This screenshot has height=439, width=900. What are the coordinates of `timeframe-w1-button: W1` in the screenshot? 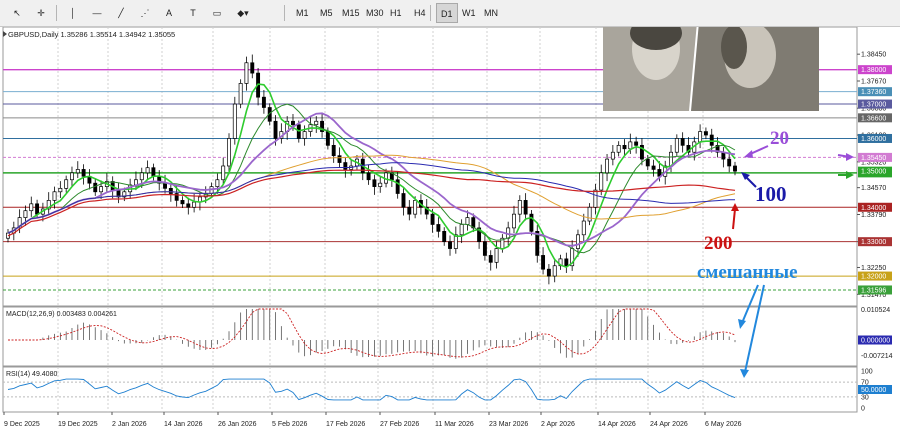 It's located at (469, 13).